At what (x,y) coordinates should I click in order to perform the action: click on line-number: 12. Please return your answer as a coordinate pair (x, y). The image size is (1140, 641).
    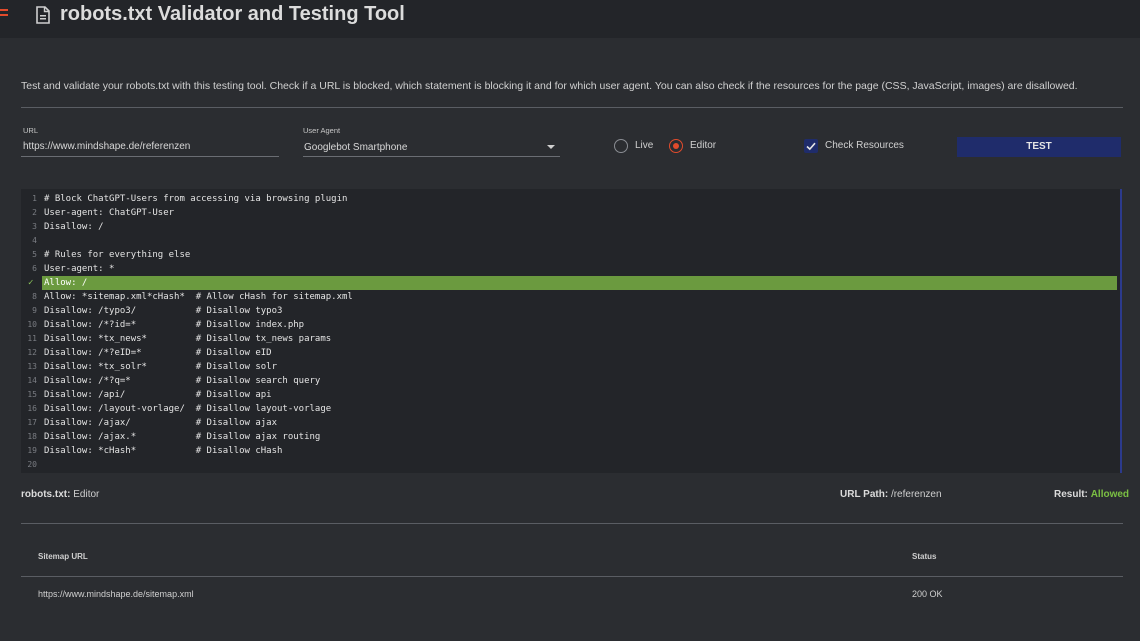
    Looking at the image, I should click on (32, 352).